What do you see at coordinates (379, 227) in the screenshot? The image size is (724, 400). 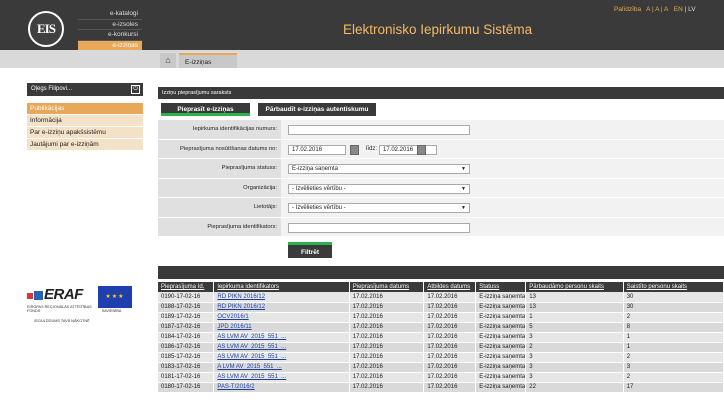 I see `request-id-input` at bounding box center [379, 227].